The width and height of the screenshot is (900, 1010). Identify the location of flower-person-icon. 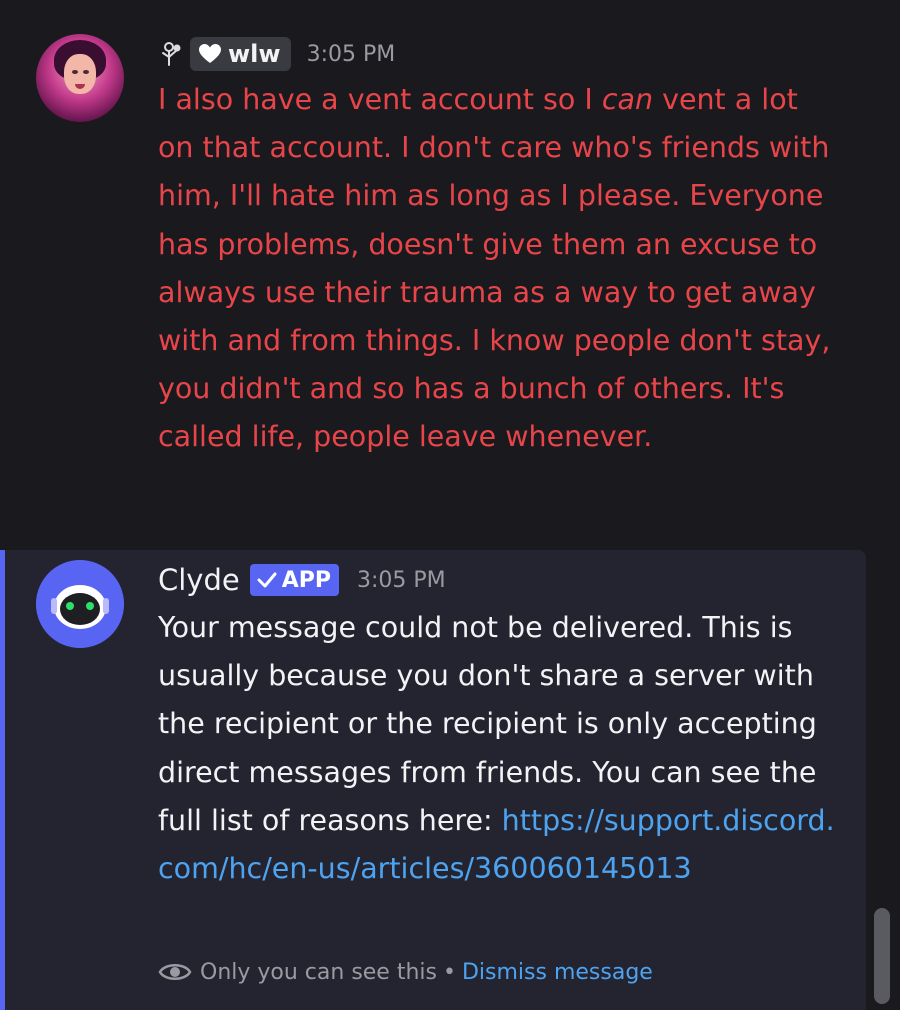
(171, 54).